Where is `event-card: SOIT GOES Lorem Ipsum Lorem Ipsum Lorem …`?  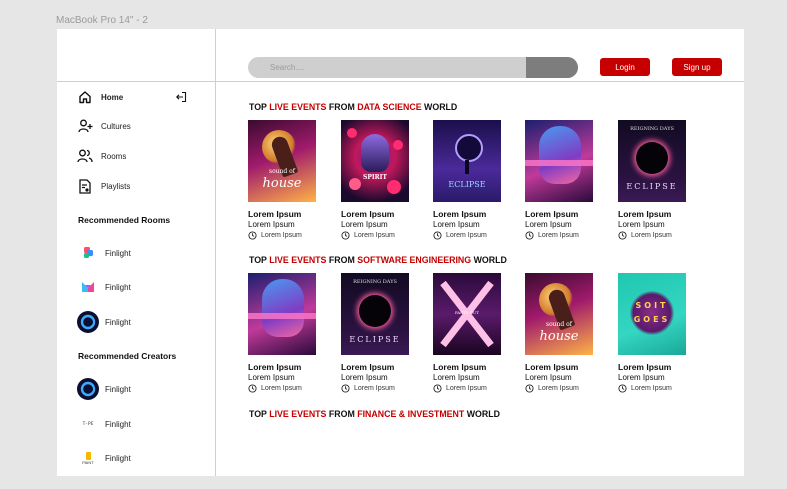 event-card: SOIT GOES Lorem Ipsum Lorem Ipsum Lorem … is located at coordinates (653, 333).